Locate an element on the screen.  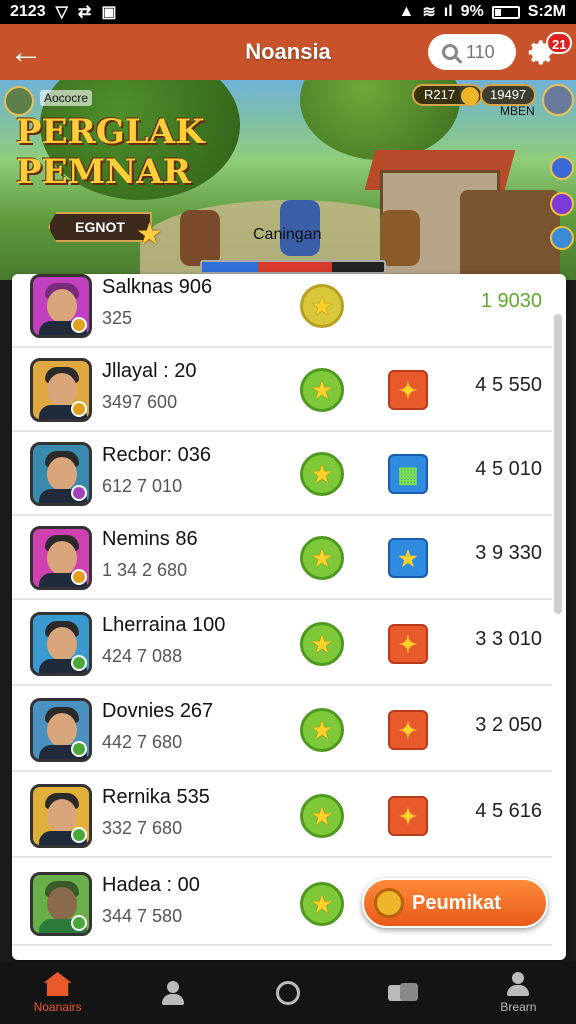
game-logo: PERGLAK PEMNAR is located at coordinates (110, 152).